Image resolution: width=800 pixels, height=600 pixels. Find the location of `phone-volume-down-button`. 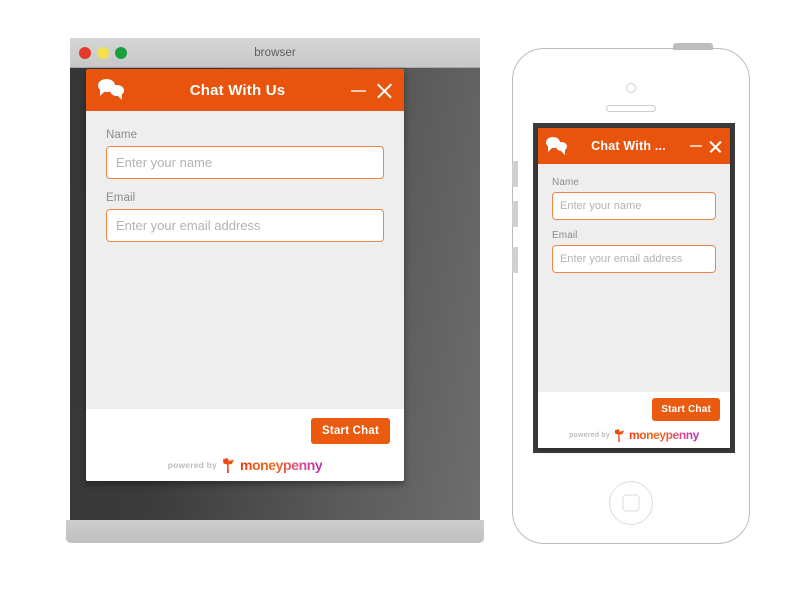

phone-volume-down-button is located at coordinates (515, 260).